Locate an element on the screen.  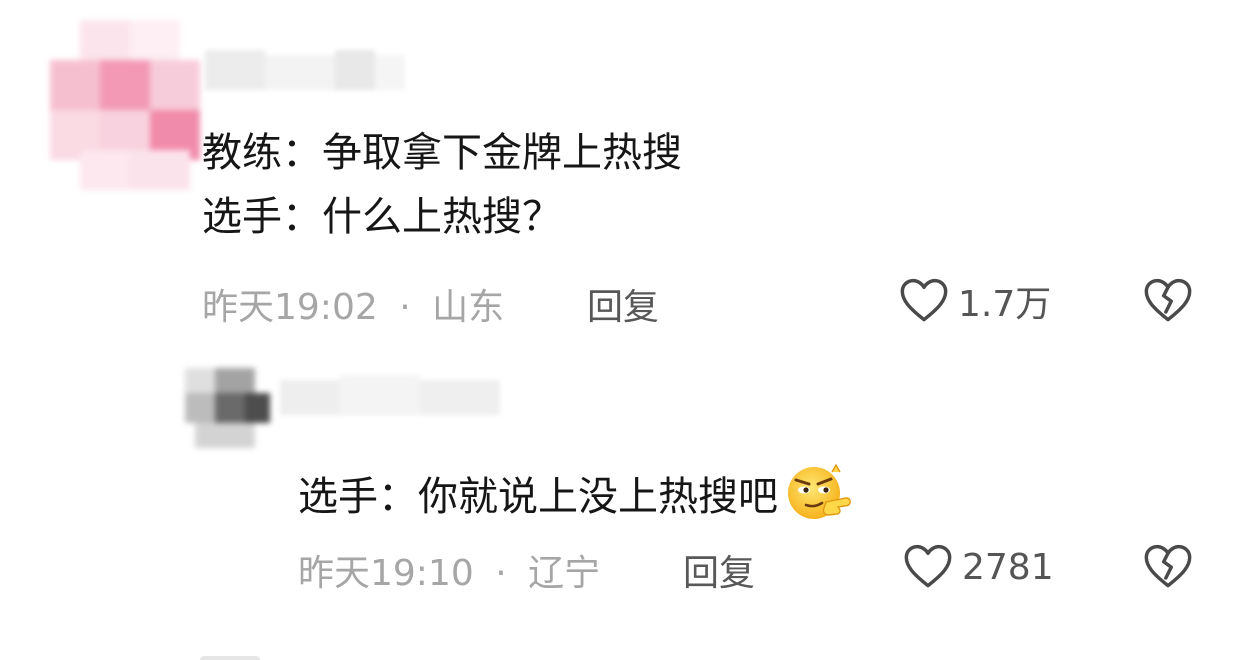
like-count: 2781 is located at coordinates (1008, 567).